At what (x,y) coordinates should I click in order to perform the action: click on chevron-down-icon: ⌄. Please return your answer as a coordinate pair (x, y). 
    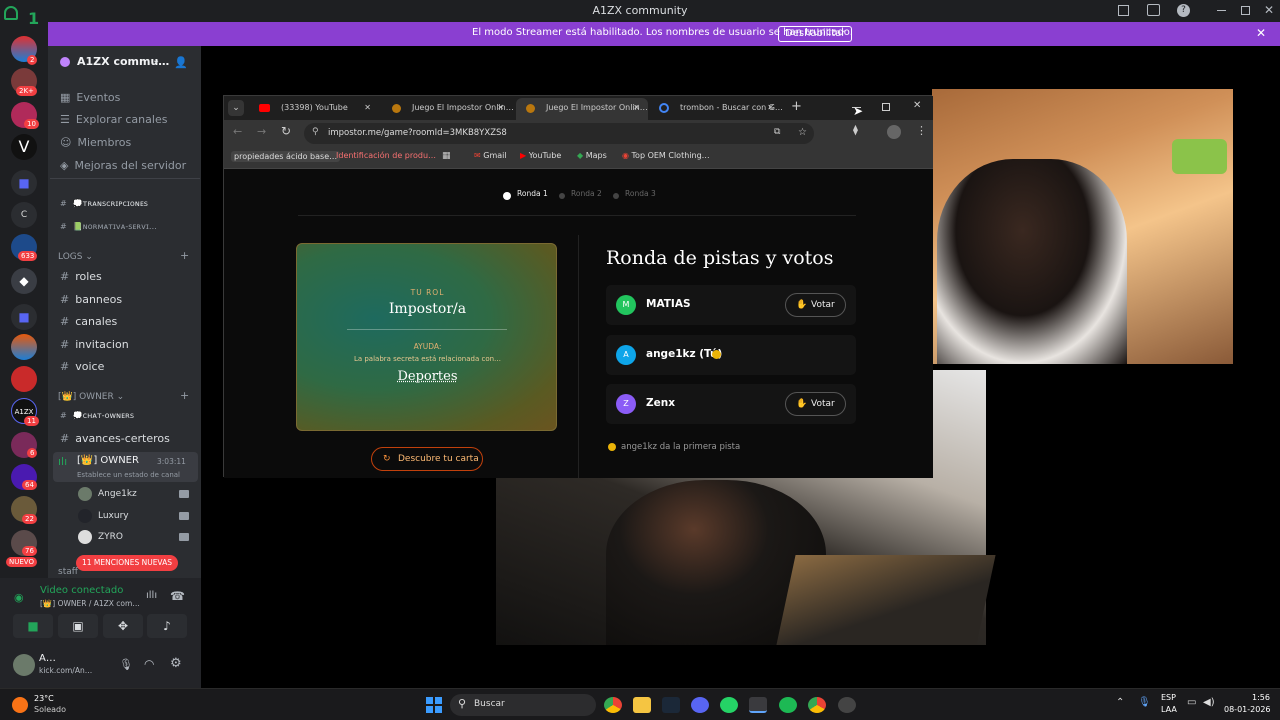
    Looking at the image, I should click on (156, 60).